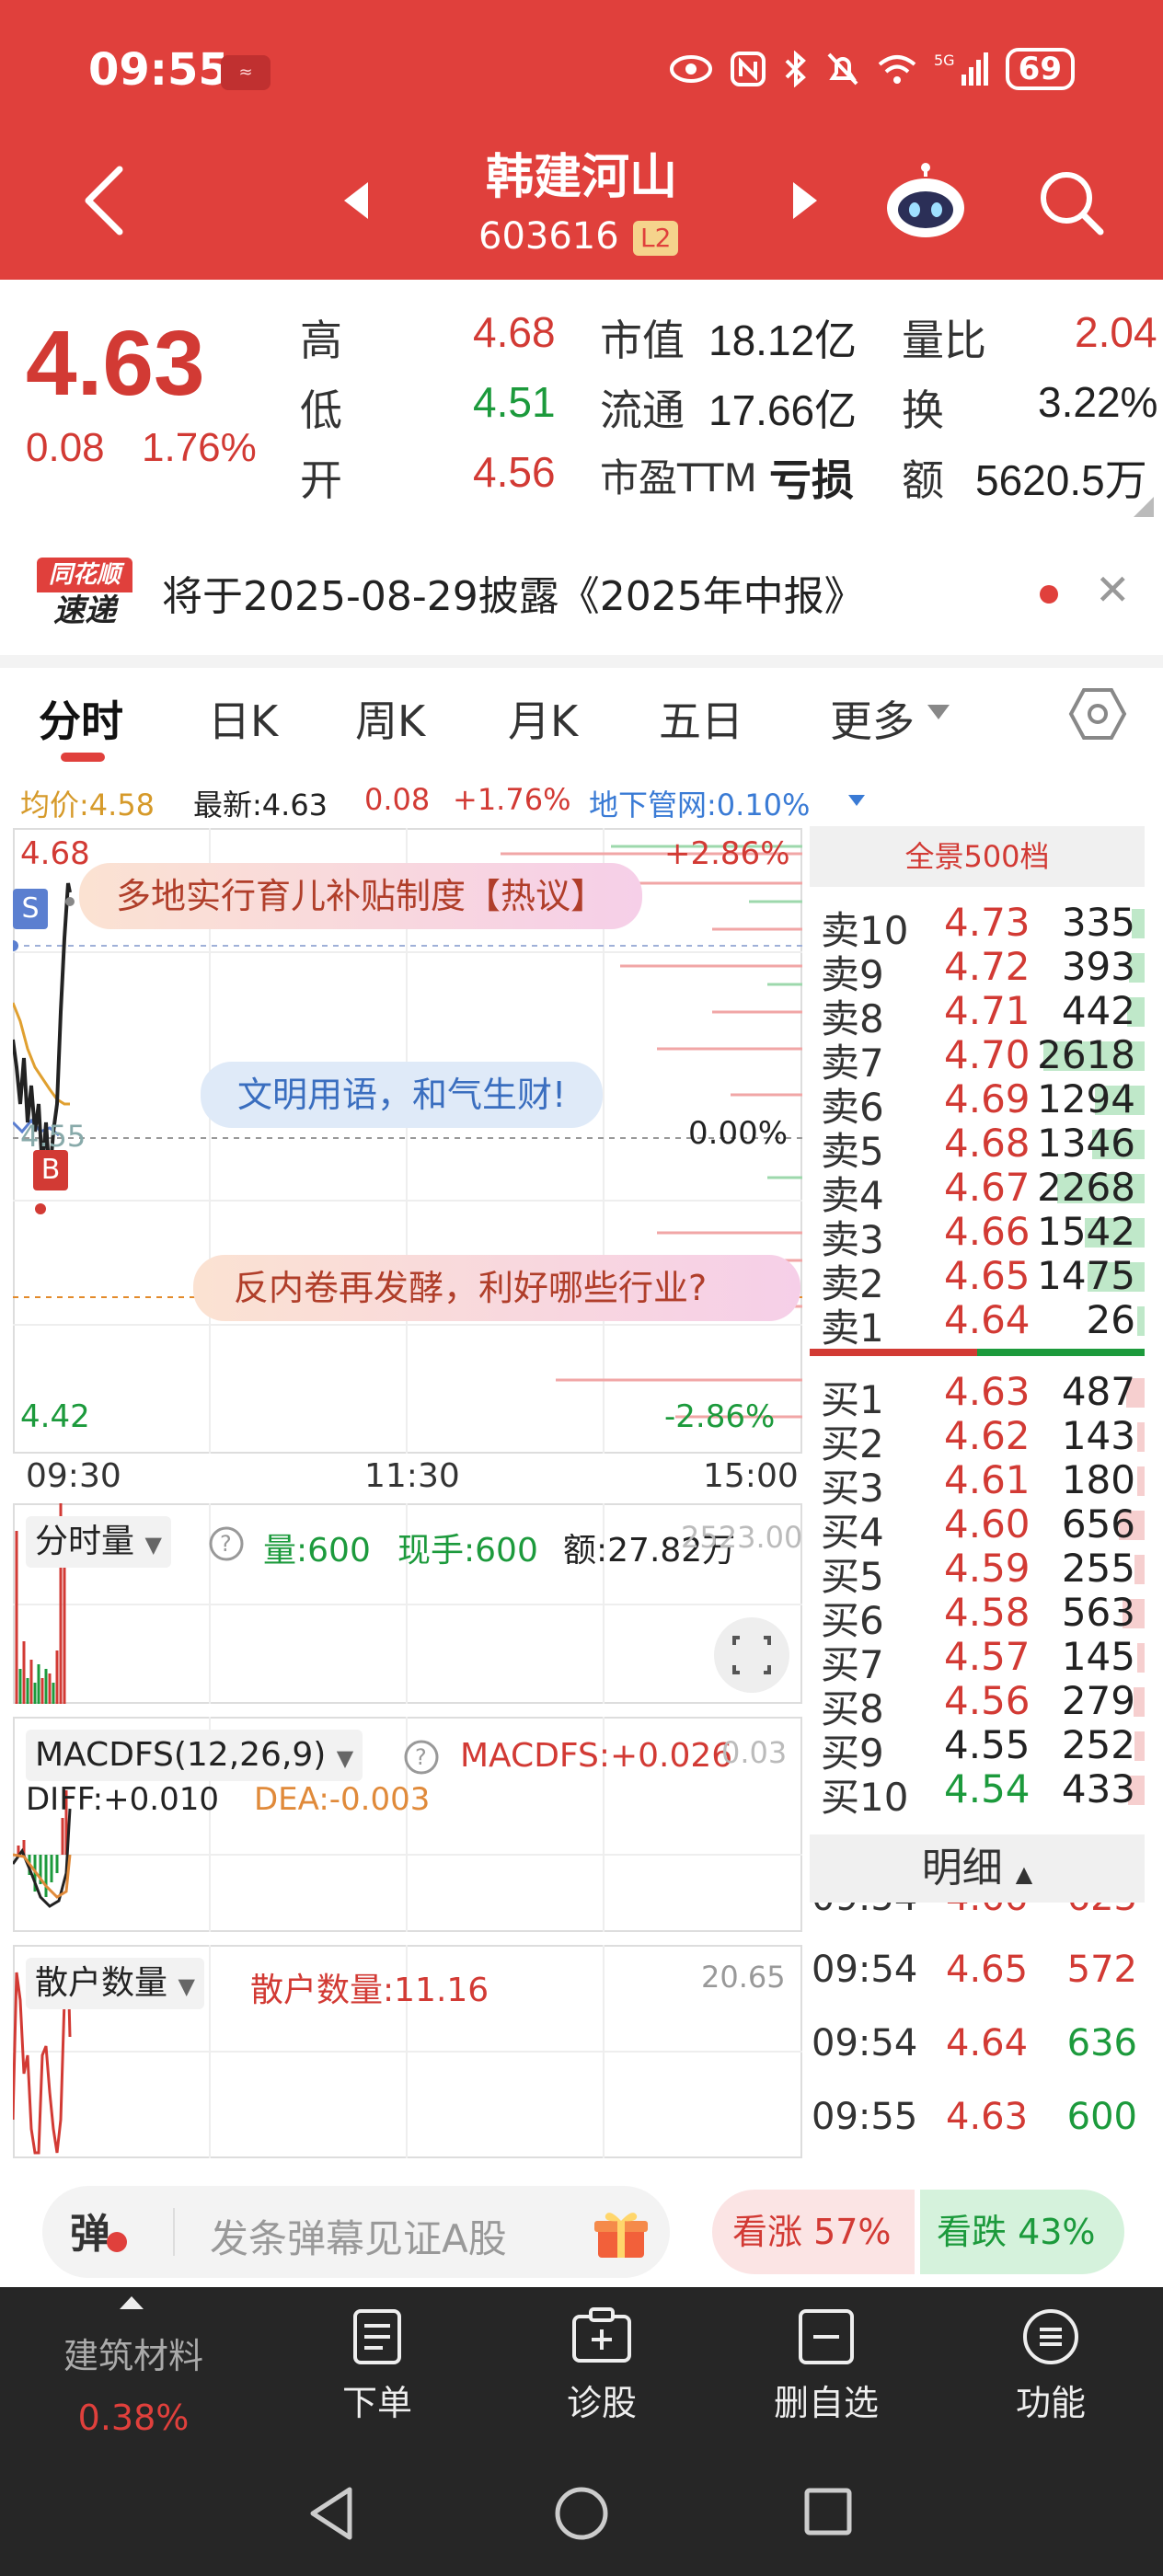 Image resolution: width=1163 pixels, height=2576 pixels. What do you see at coordinates (923, 410) in the screenshot?
I see `quote-label-turnover: 换` at bounding box center [923, 410].